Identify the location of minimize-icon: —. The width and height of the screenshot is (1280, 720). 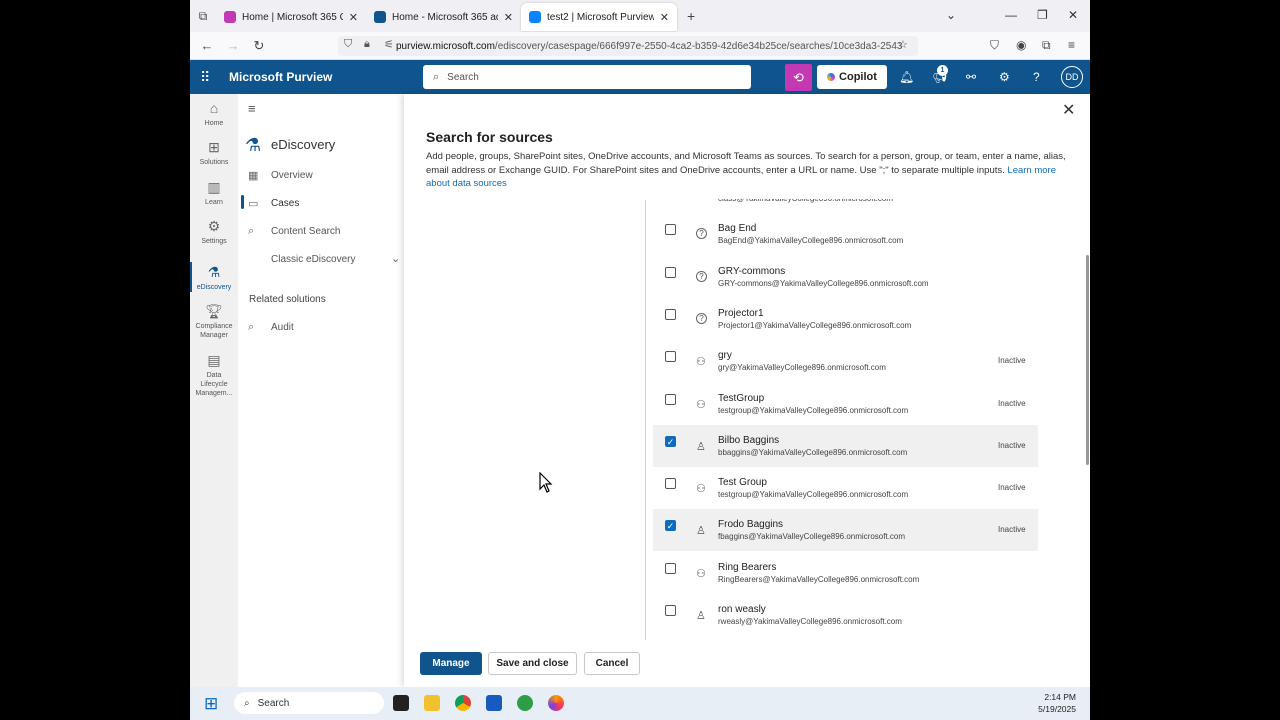
(1011, 15).